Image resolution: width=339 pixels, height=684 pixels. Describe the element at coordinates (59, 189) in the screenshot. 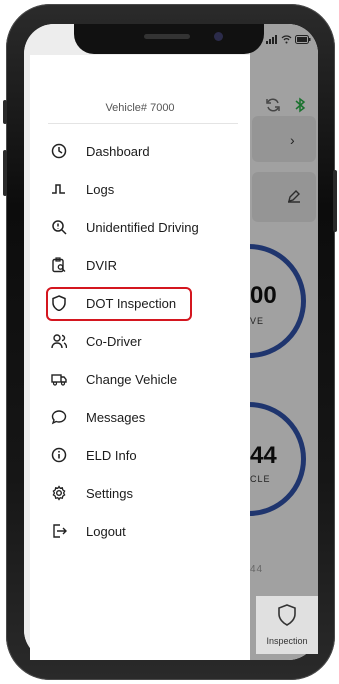

I see `logs-icon` at that location.